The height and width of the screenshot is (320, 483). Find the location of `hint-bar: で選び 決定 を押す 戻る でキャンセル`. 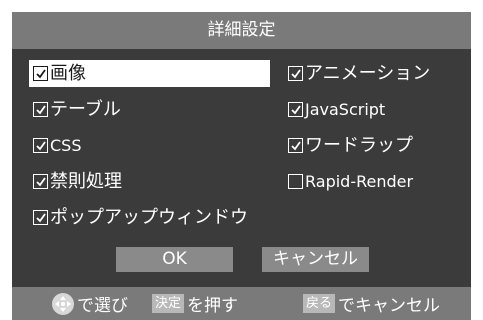

hint-bar: で選び 決定 を押す 戻る でキャンセル is located at coordinates (241, 303).